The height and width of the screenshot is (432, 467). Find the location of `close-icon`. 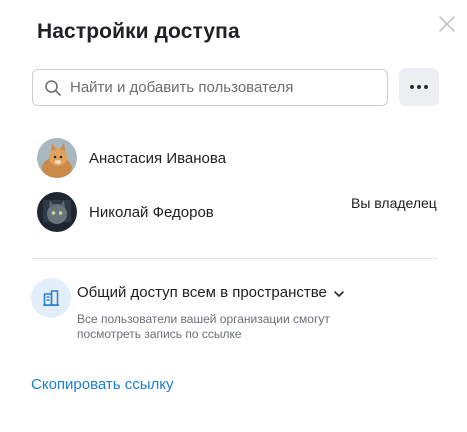

close-icon is located at coordinates (447, 24).